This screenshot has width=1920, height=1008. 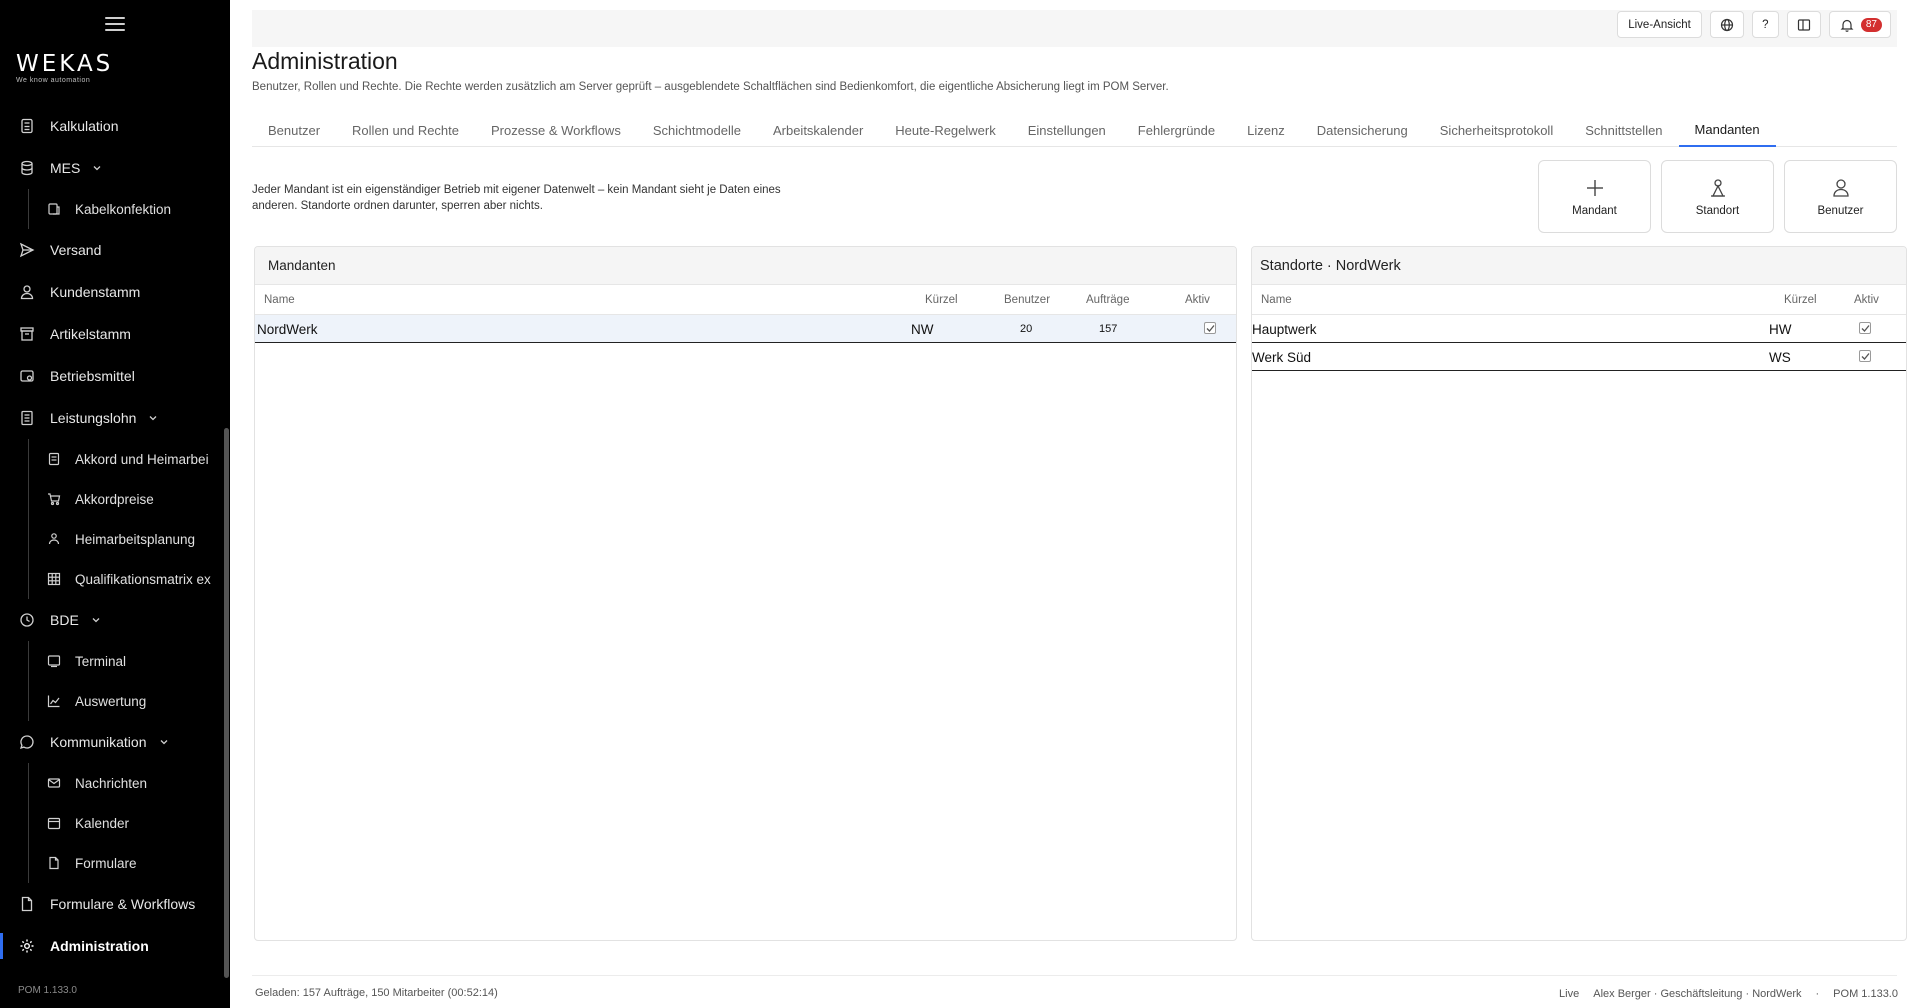 I want to click on sidebar-item-akkordpreise: Akkordpreise, so click(x=115, y=499).